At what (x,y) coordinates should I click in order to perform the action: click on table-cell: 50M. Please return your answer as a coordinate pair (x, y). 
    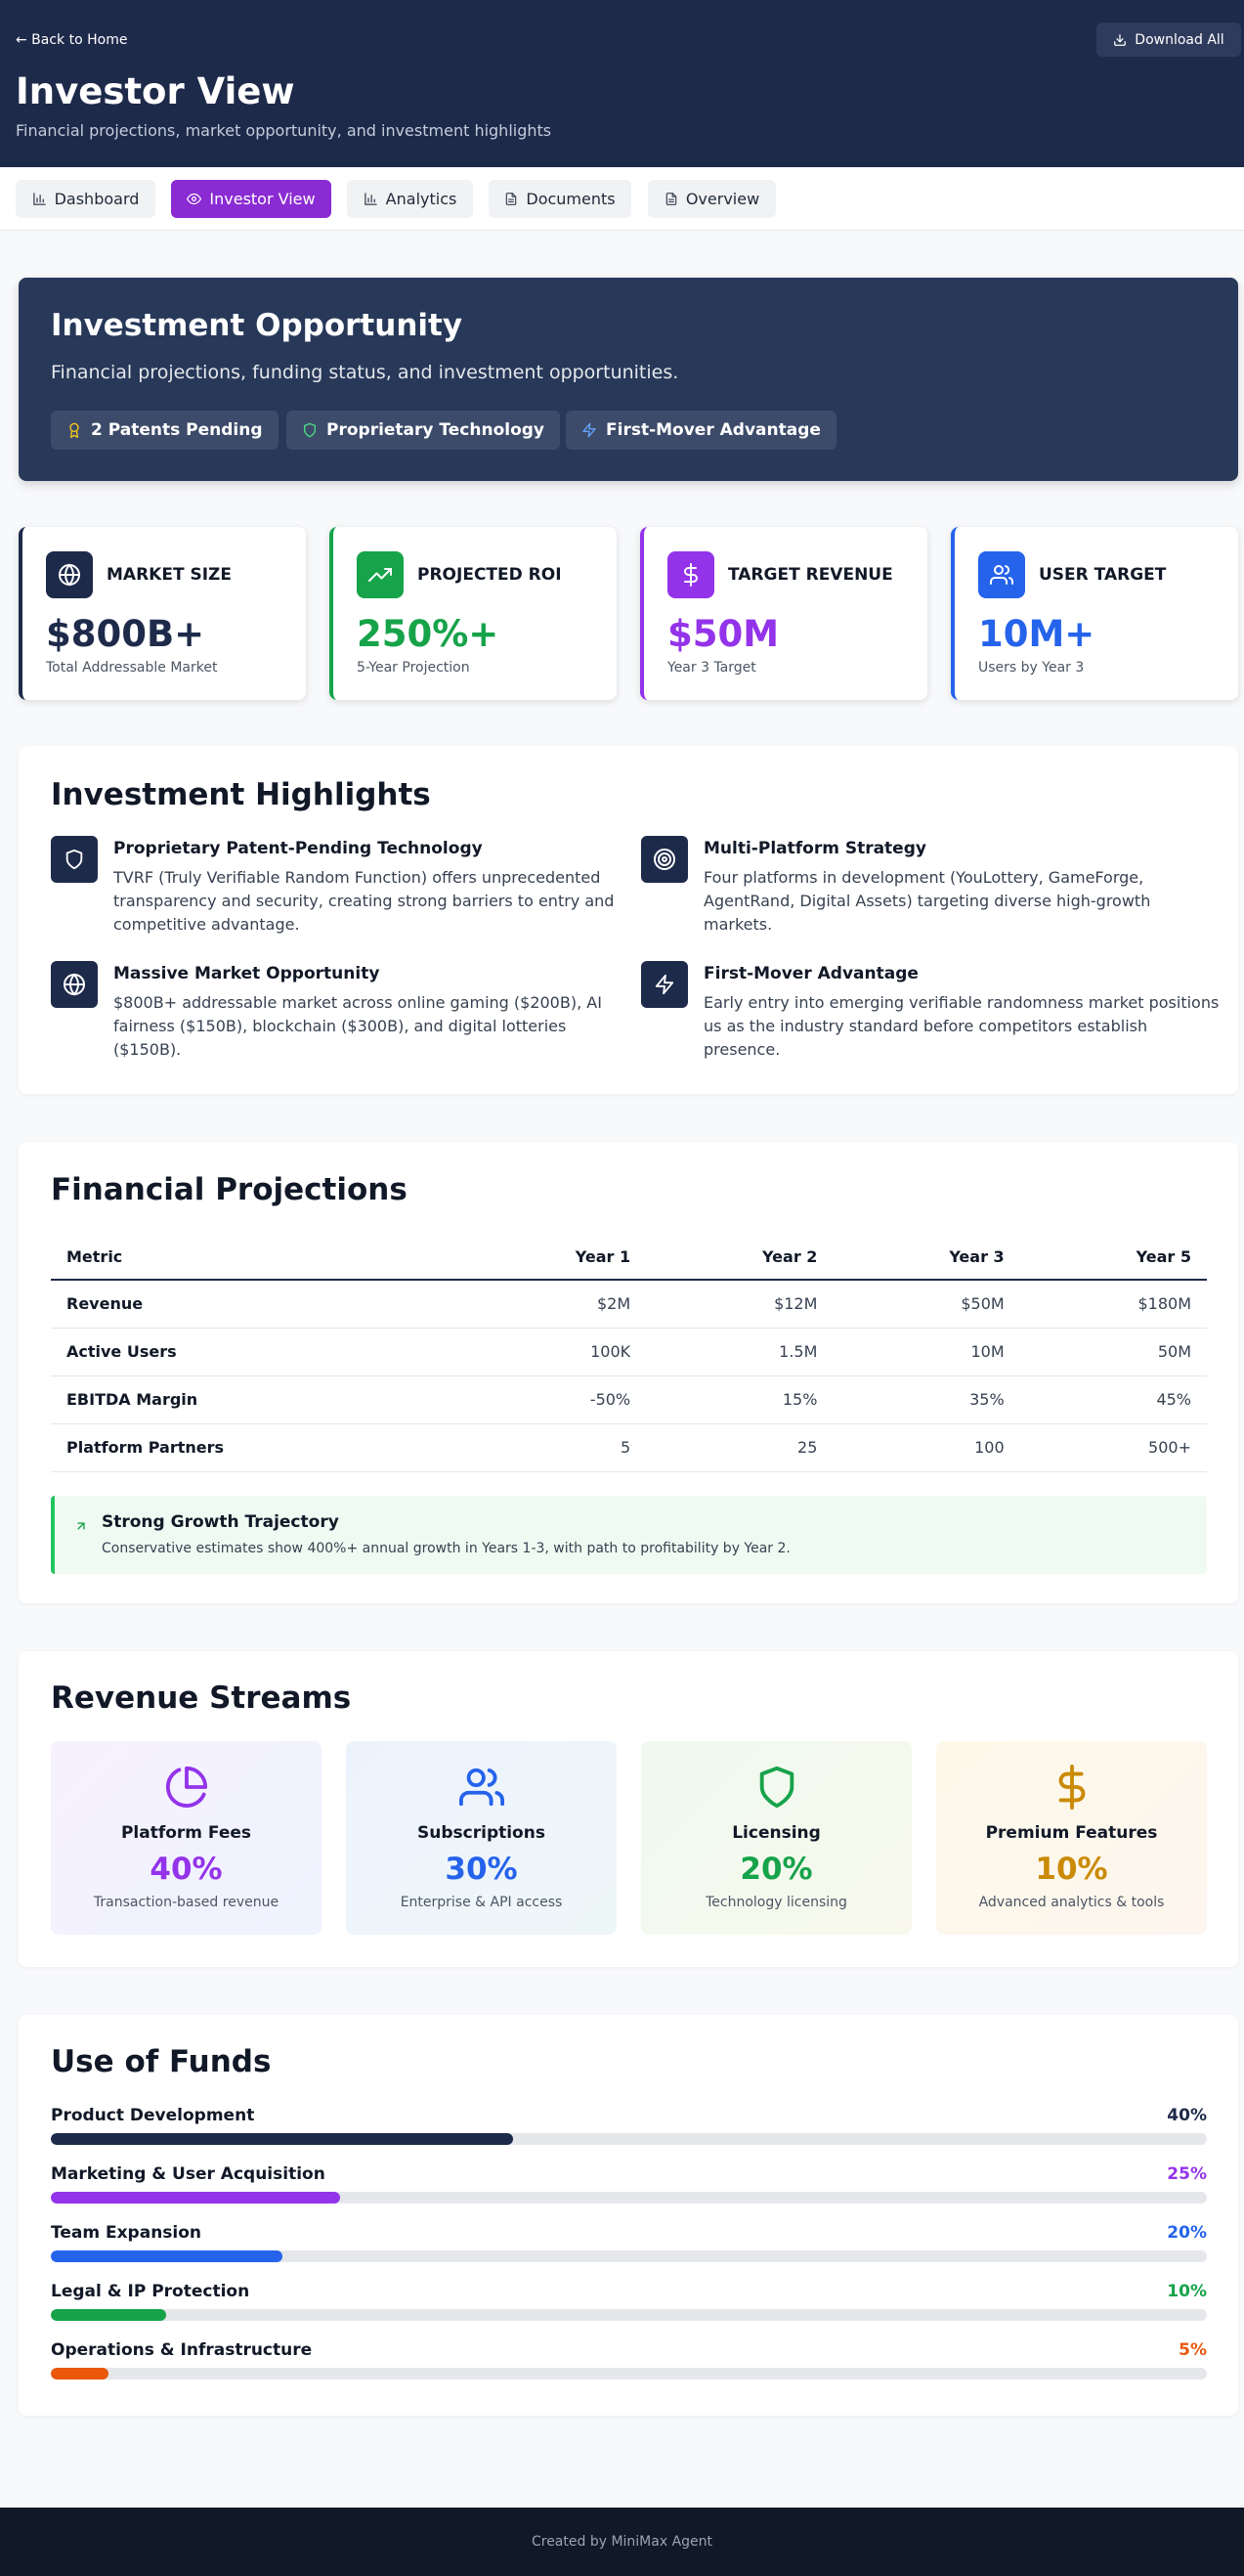
    Looking at the image, I should click on (1113, 1352).